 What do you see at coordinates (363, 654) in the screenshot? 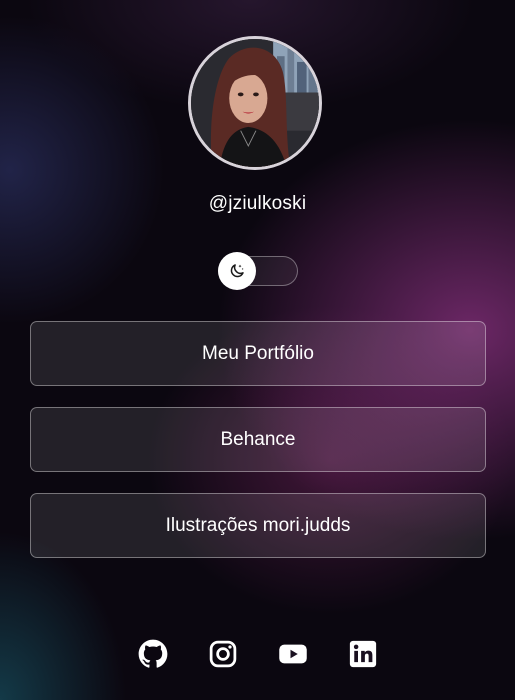
I see `linkedin-icon` at bounding box center [363, 654].